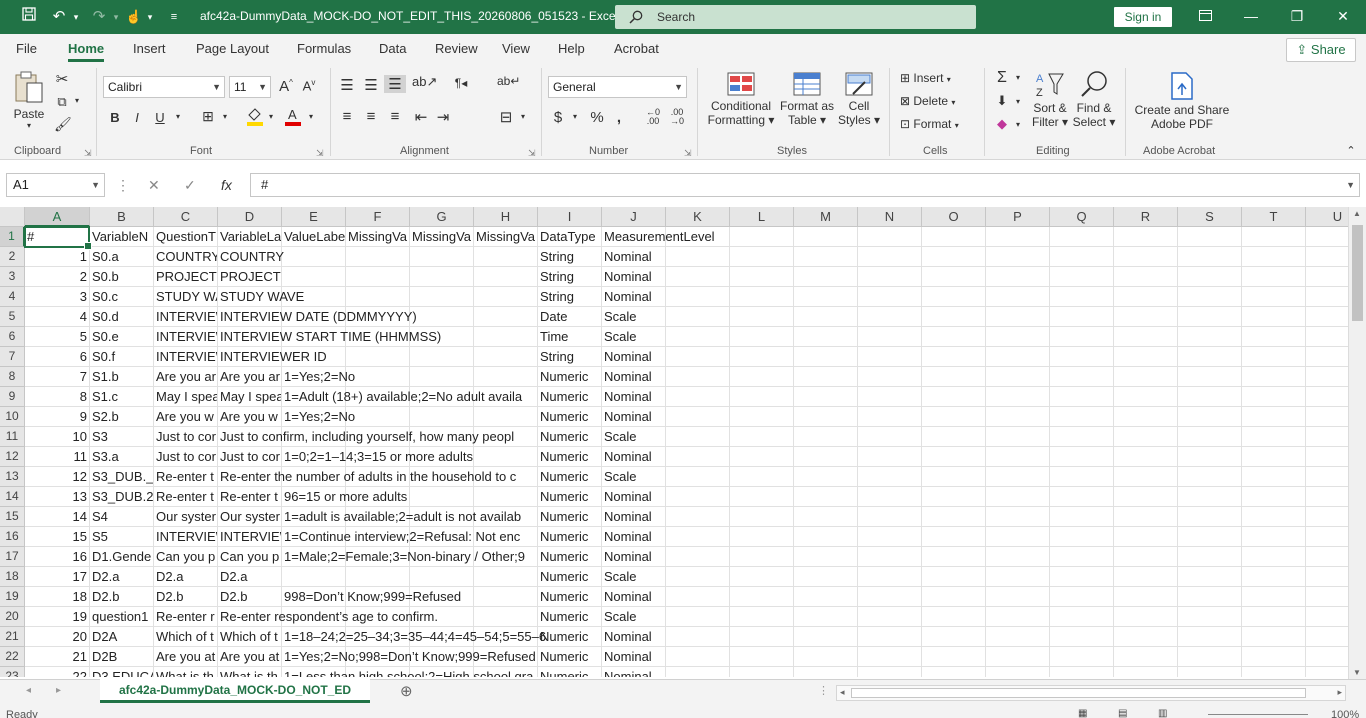 Image resolution: width=1366 pixels, height=718 pixels. Describe the element at coordinates (570, 577) in the screenshot. I see `cell: Numeric` at that location.